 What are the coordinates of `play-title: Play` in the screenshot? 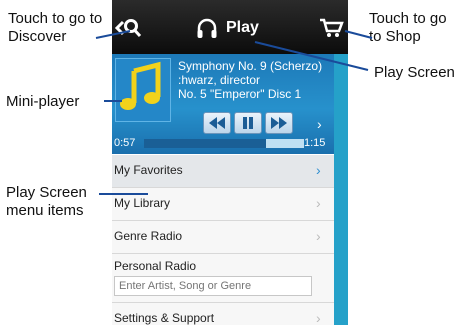 It's located at (227, 28).